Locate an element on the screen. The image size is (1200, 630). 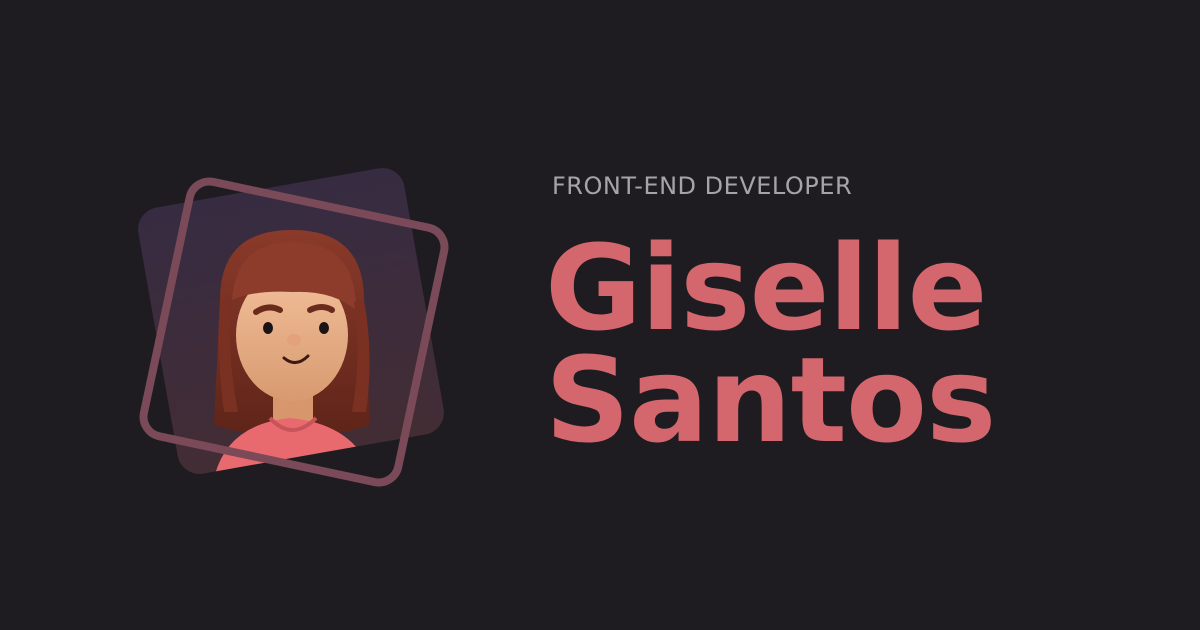
person-name: Giselle Santos is located at coordinates (770, 344).